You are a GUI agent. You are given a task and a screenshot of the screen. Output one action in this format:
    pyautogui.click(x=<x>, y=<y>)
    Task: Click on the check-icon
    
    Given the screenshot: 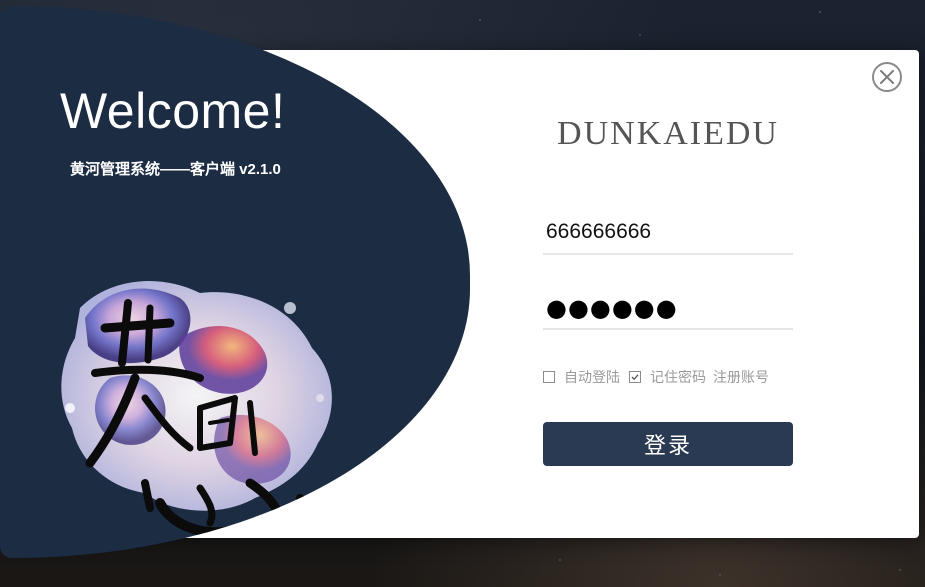 What is the action you would take?
    pyautogui.click(x=635, y=377)
    